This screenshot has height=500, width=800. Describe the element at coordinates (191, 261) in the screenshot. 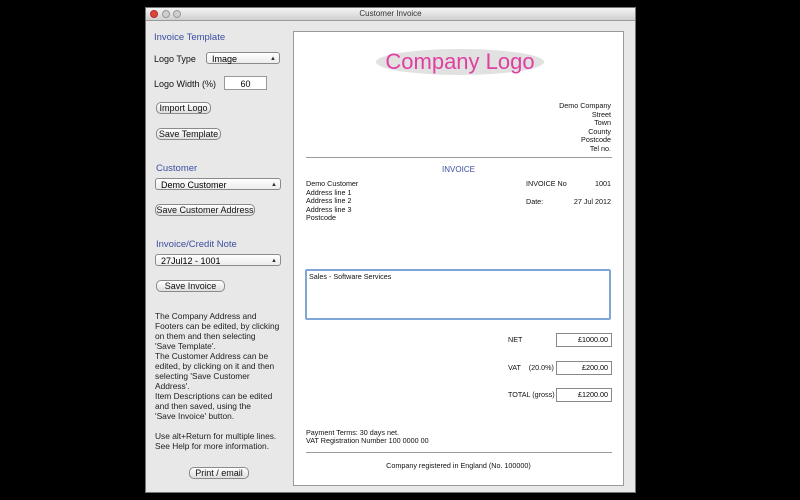

I see `invoice-value: 27Jul12 - 1001` at that location.